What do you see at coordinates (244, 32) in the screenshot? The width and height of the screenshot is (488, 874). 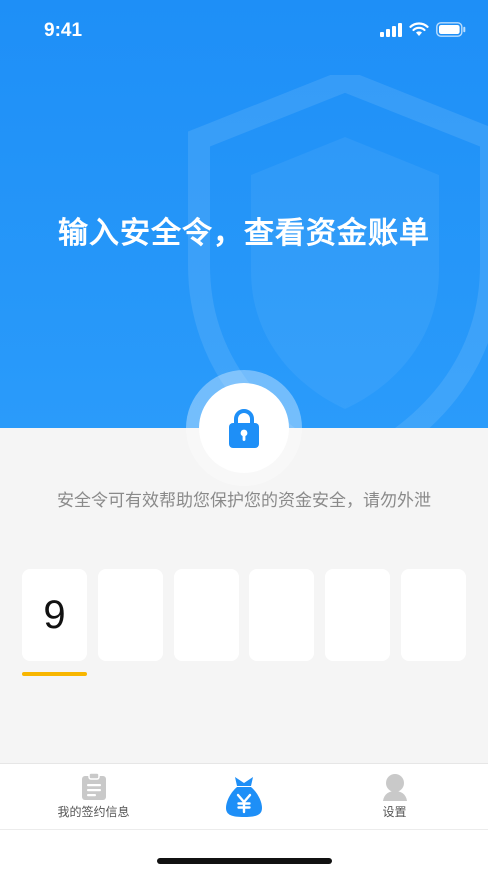 I see `status-bar: 9:41` at bounding box center [244, 32].